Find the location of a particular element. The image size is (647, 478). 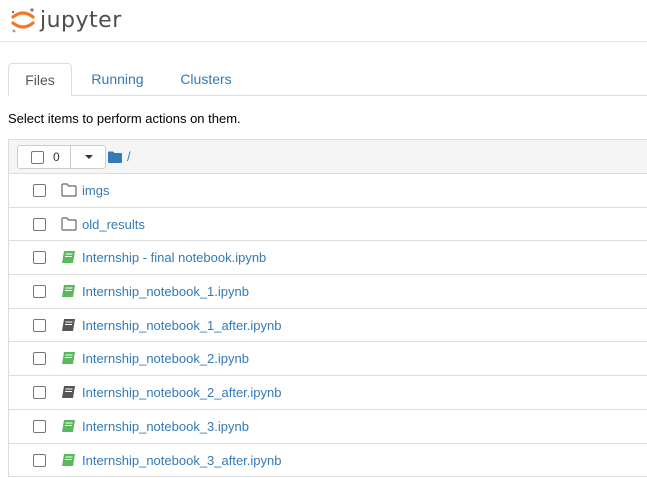

header: jupyter is located at coordinates (323, 21).